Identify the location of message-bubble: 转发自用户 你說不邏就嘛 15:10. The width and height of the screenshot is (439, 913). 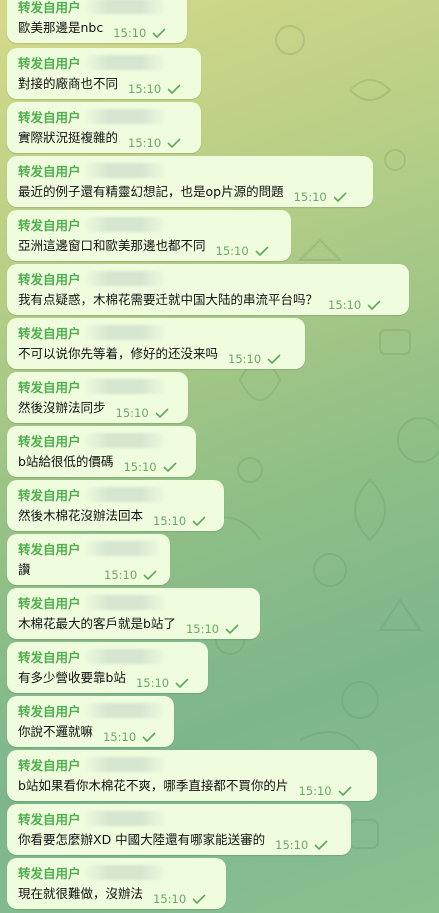
(90, 721).